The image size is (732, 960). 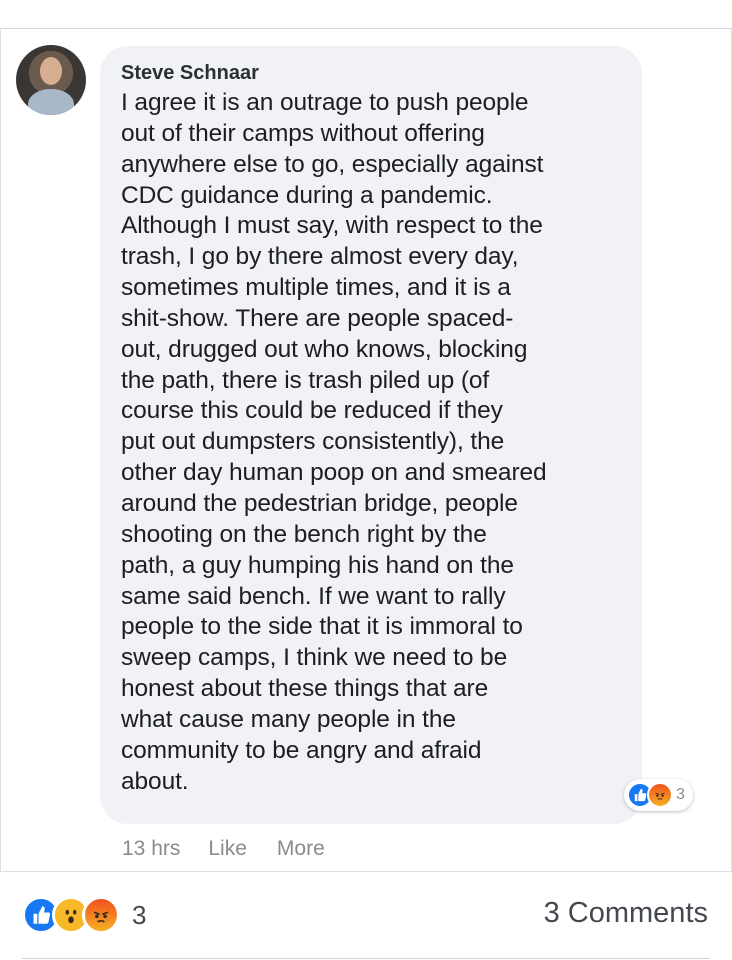 I want to click on avatar-shirt, so click(x=51, y=102).